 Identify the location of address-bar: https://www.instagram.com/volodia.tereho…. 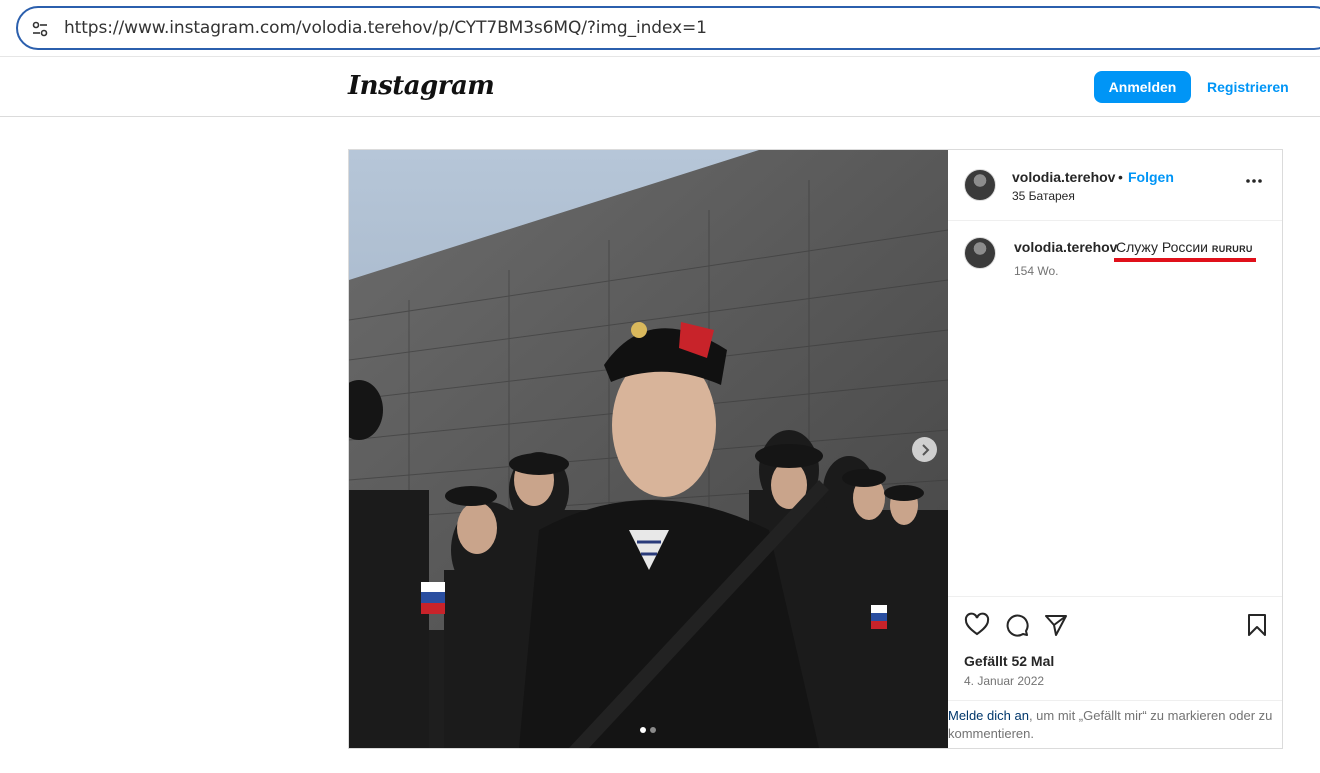
(668, 28).